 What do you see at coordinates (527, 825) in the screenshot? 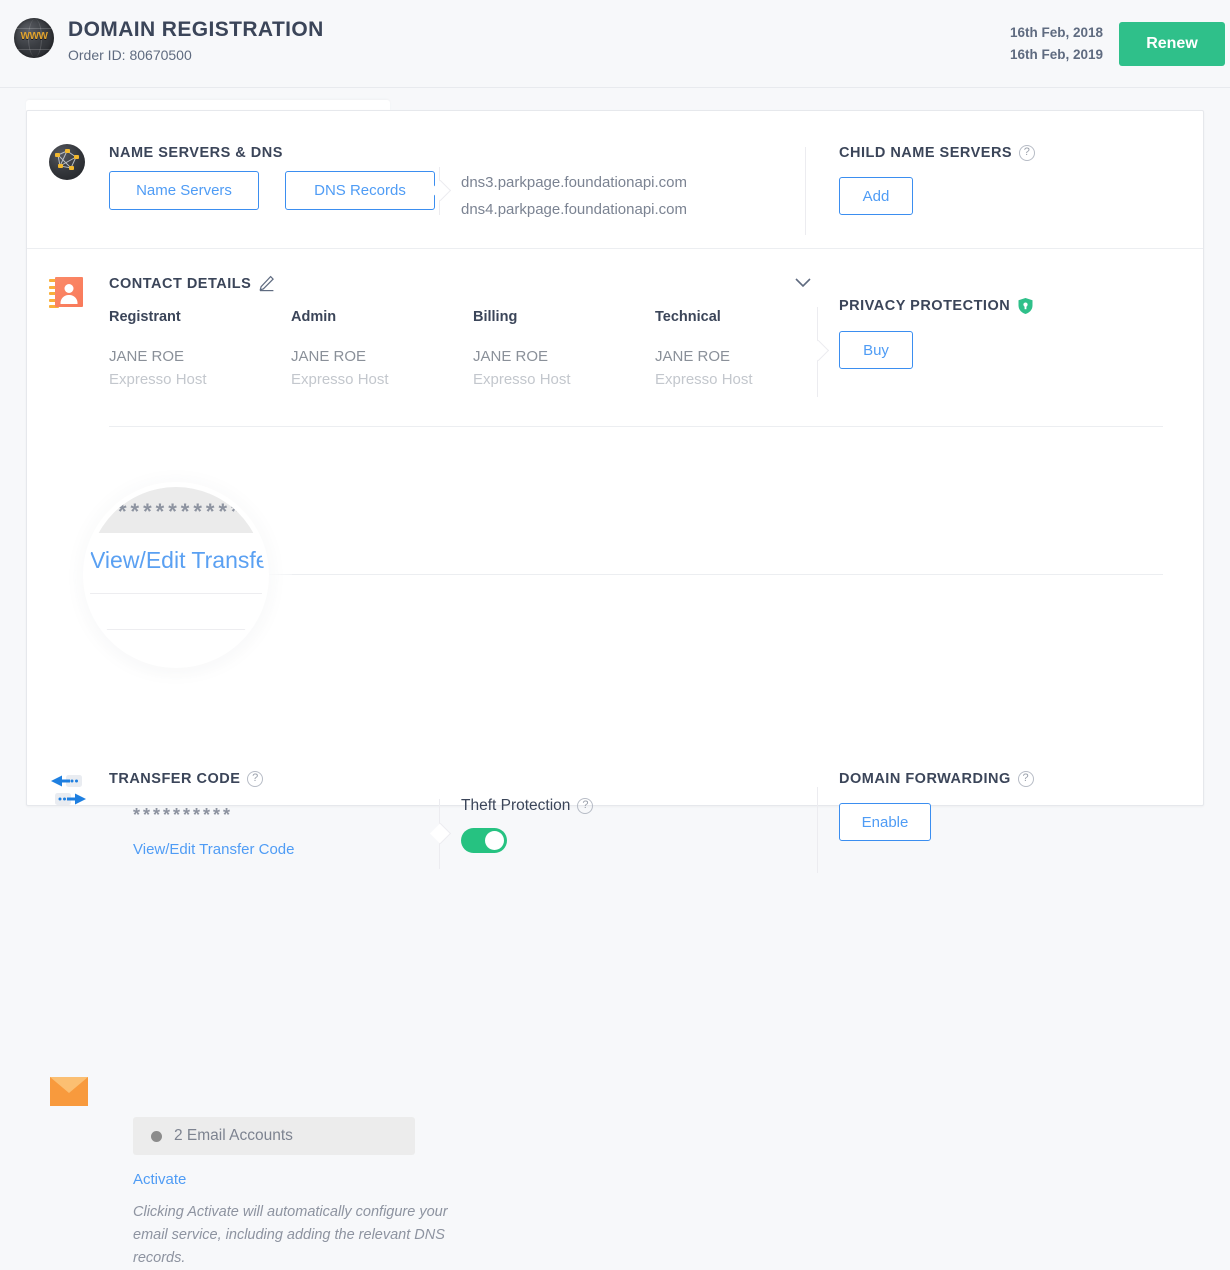
I see `theft-protection-group: Theft Protection ?` at bounding box center [527, 825].